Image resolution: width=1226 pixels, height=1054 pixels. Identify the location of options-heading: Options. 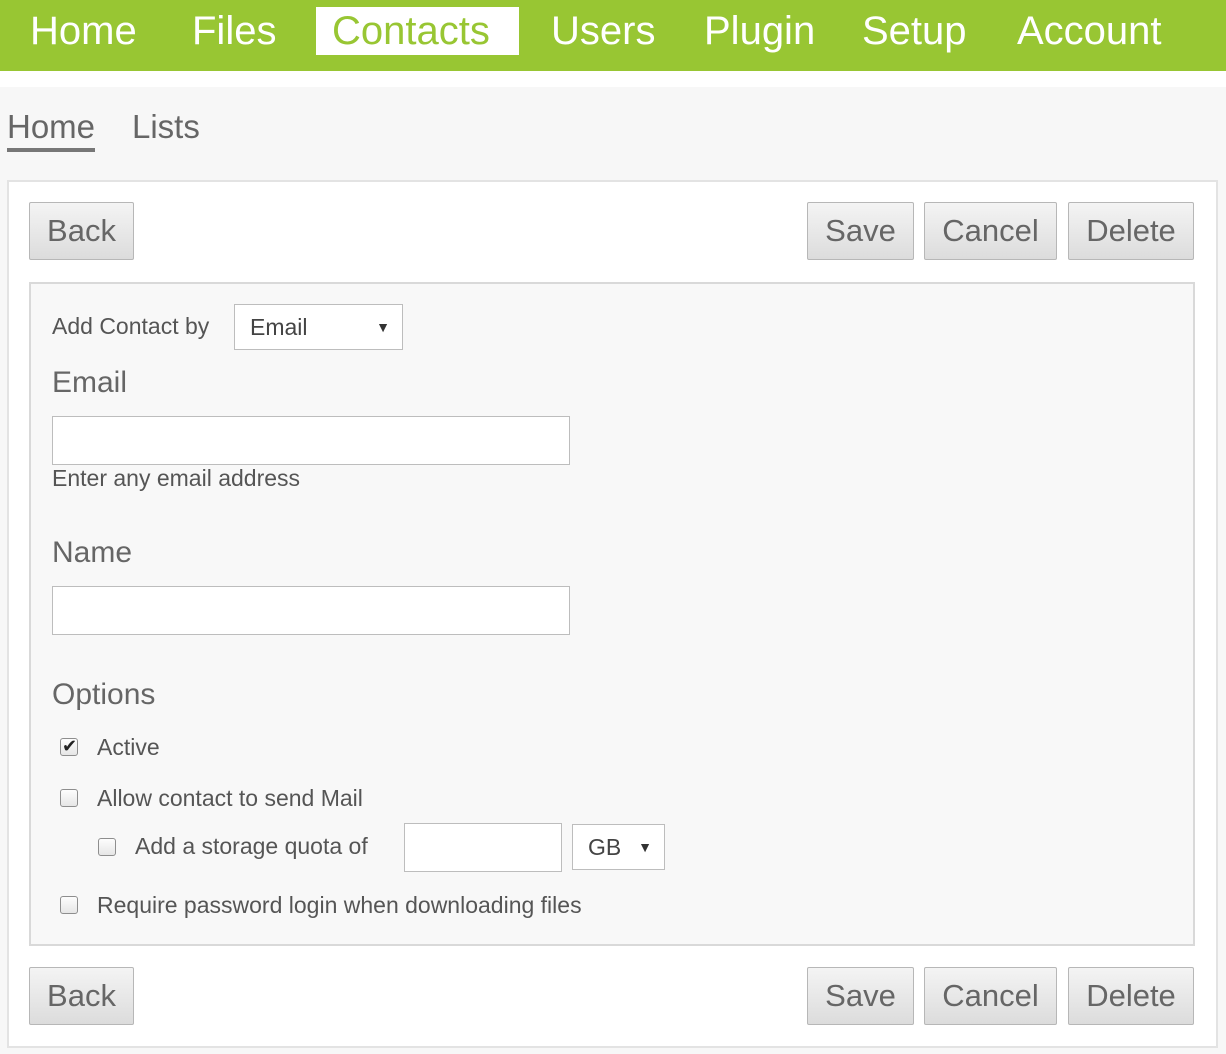
(104, 694).